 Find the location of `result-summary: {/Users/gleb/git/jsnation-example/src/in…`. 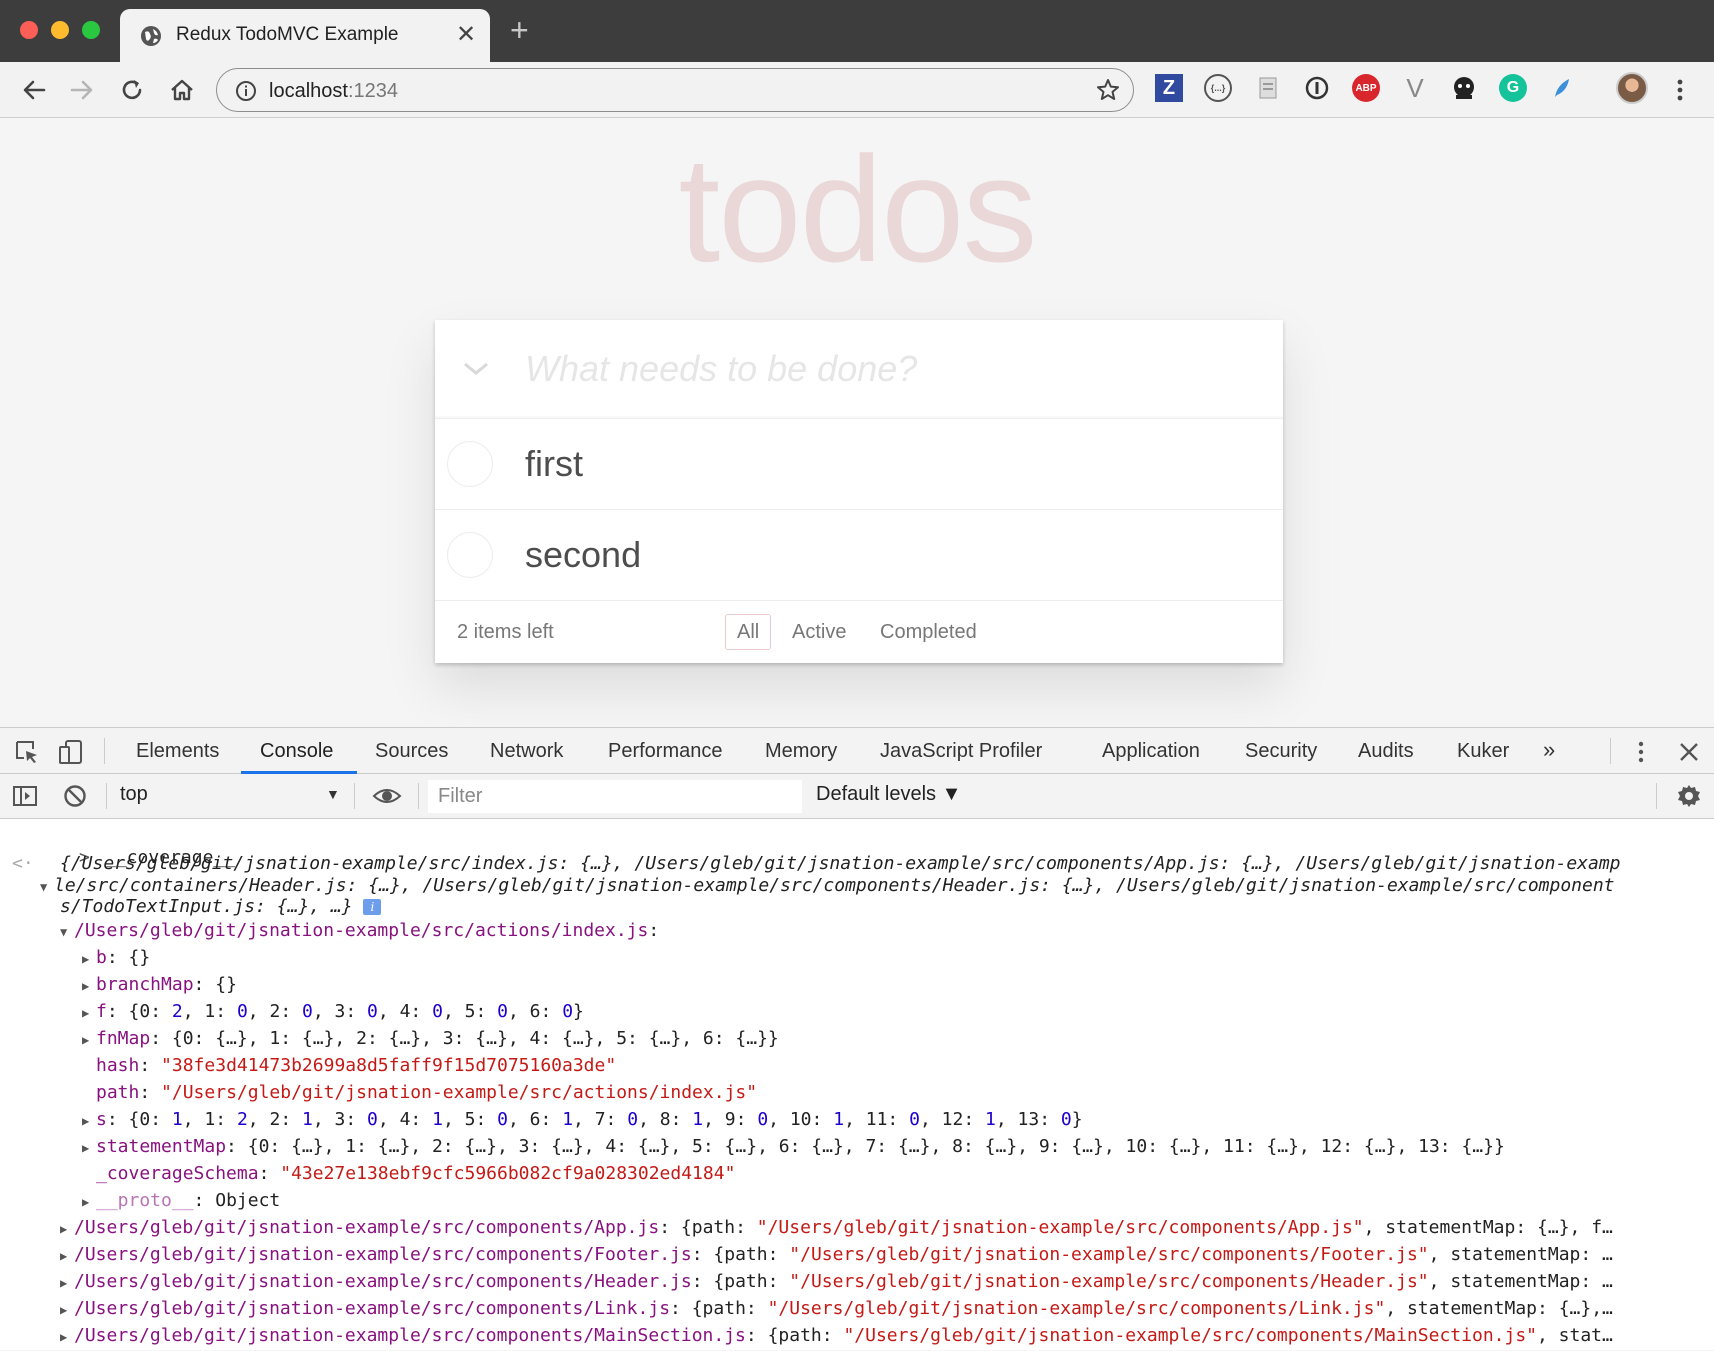

result-summary: {/Users/gleb/git/jsnation-example/src/in… is located at coordinates (840, 863).